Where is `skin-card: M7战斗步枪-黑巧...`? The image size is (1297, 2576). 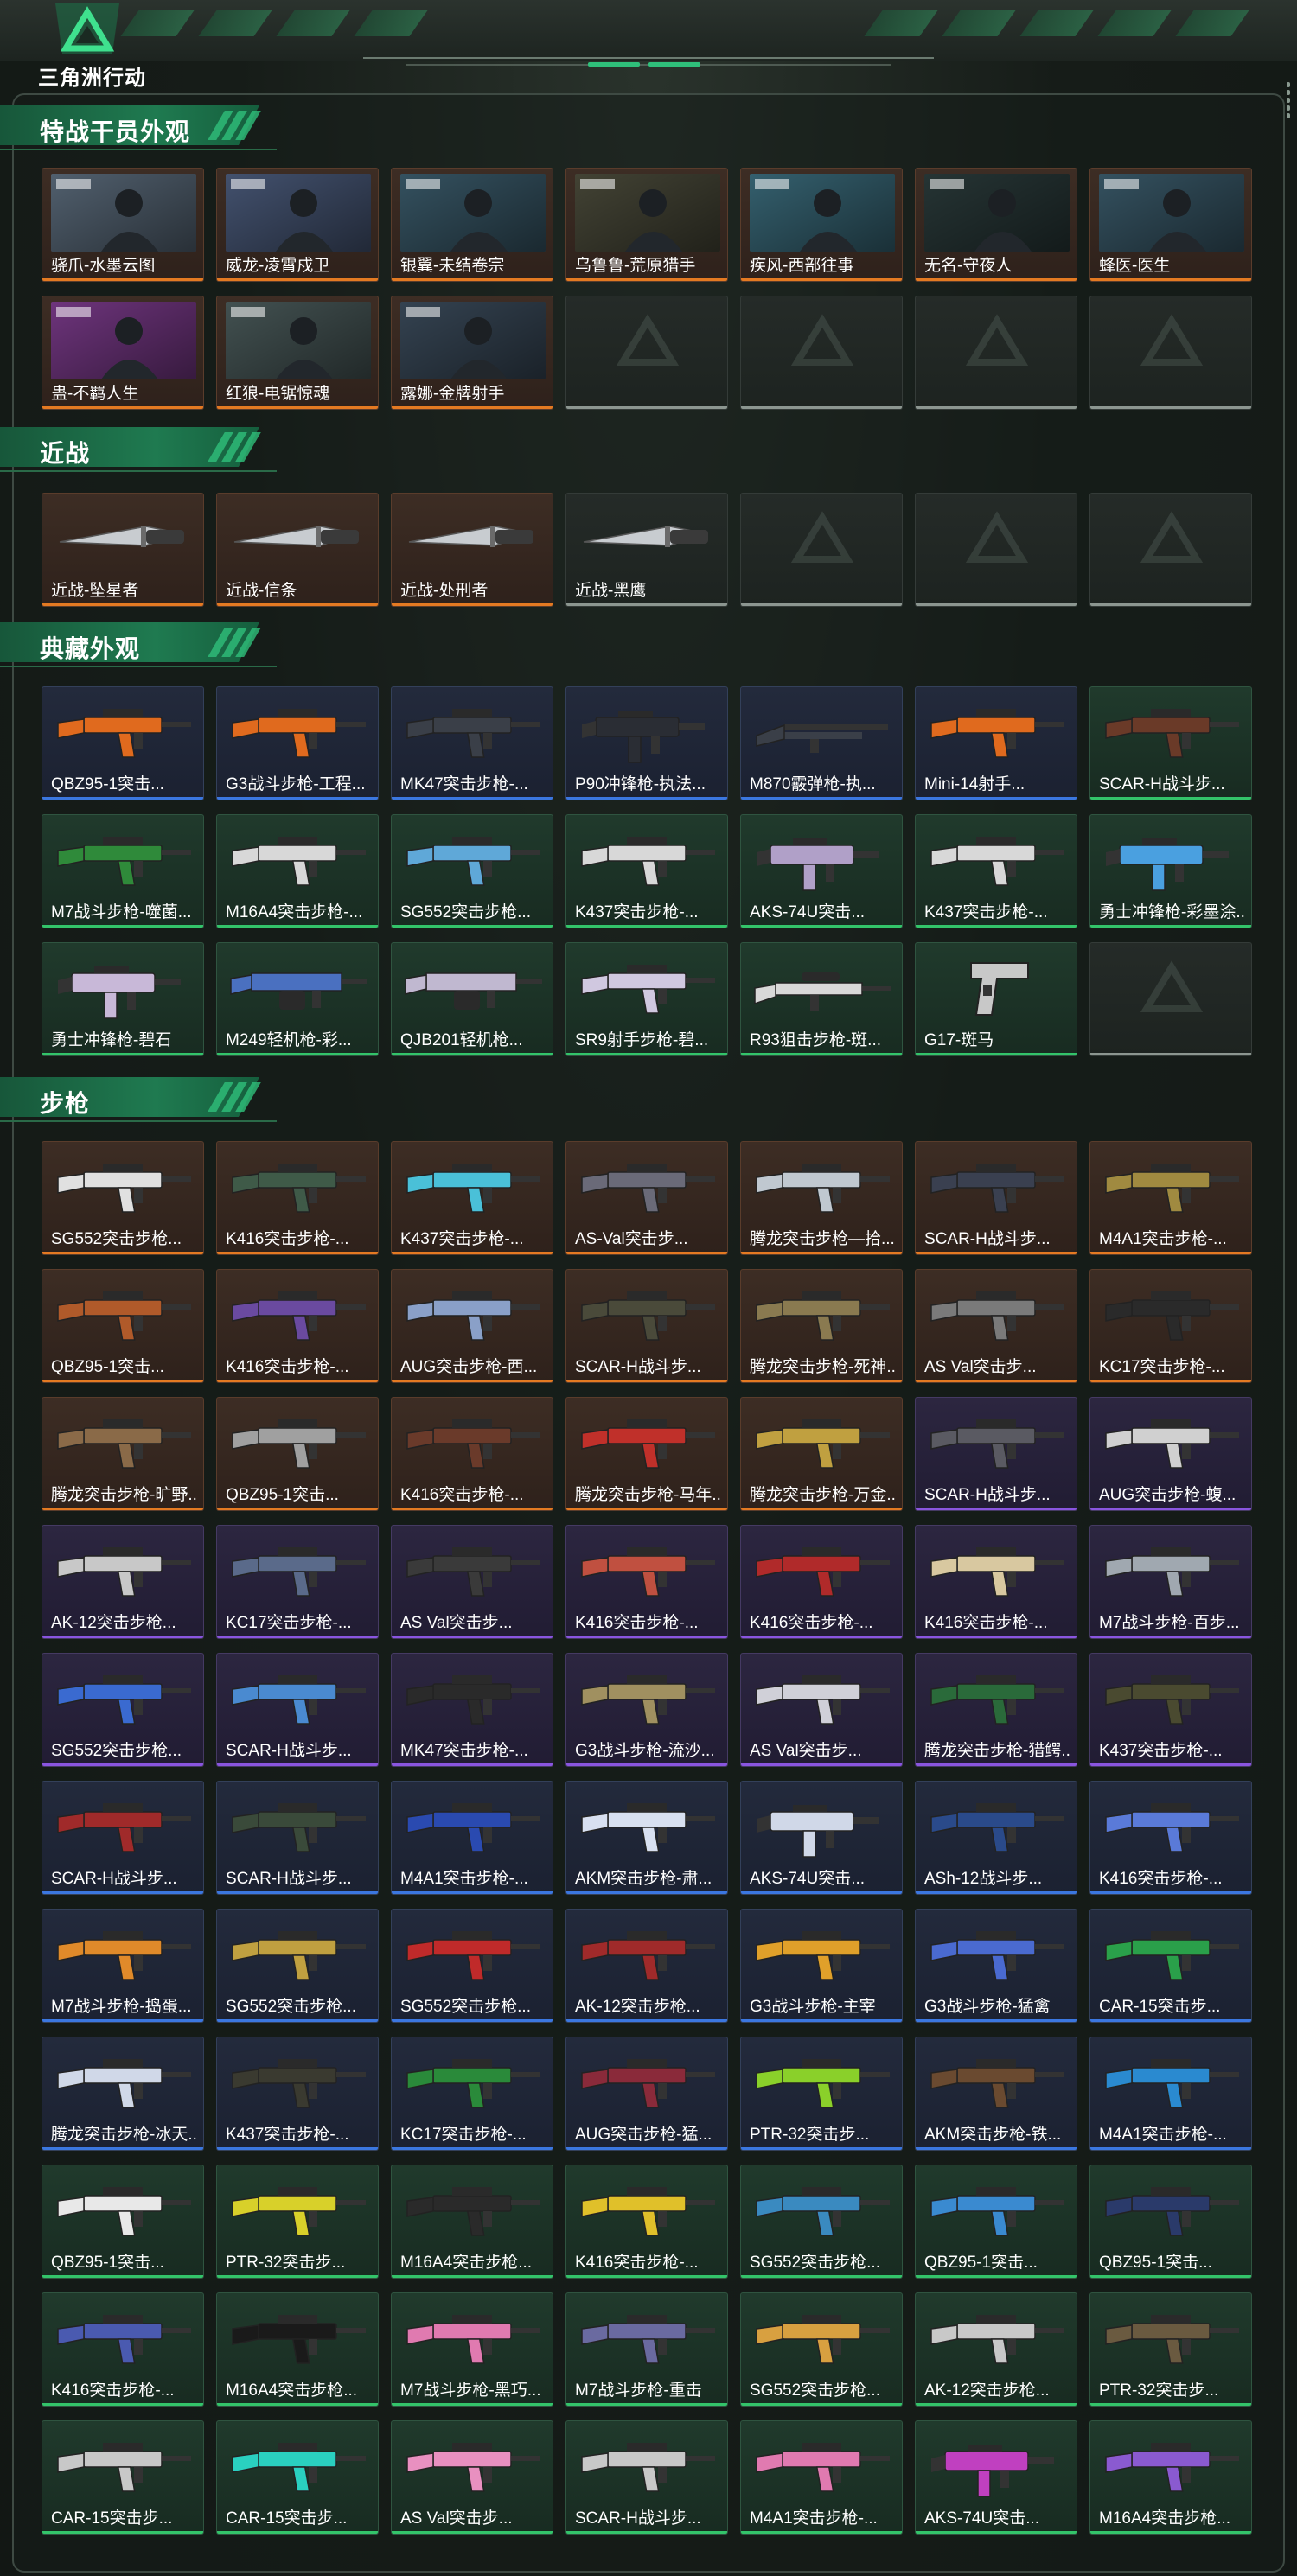 skin-card: M7战斗步枪-黑巧... is located at coordinates (472, 2349).